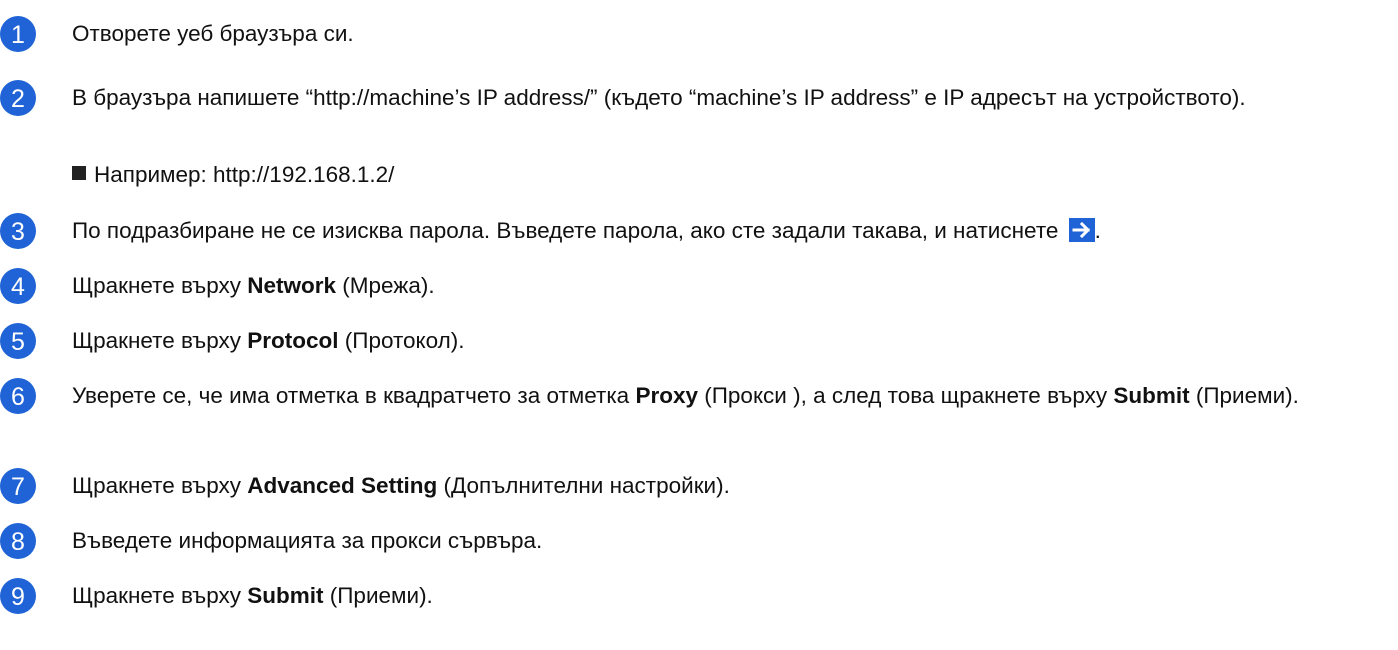 The image size is (1398, 650). I want to click on step-number: 2, so click(18, 99).